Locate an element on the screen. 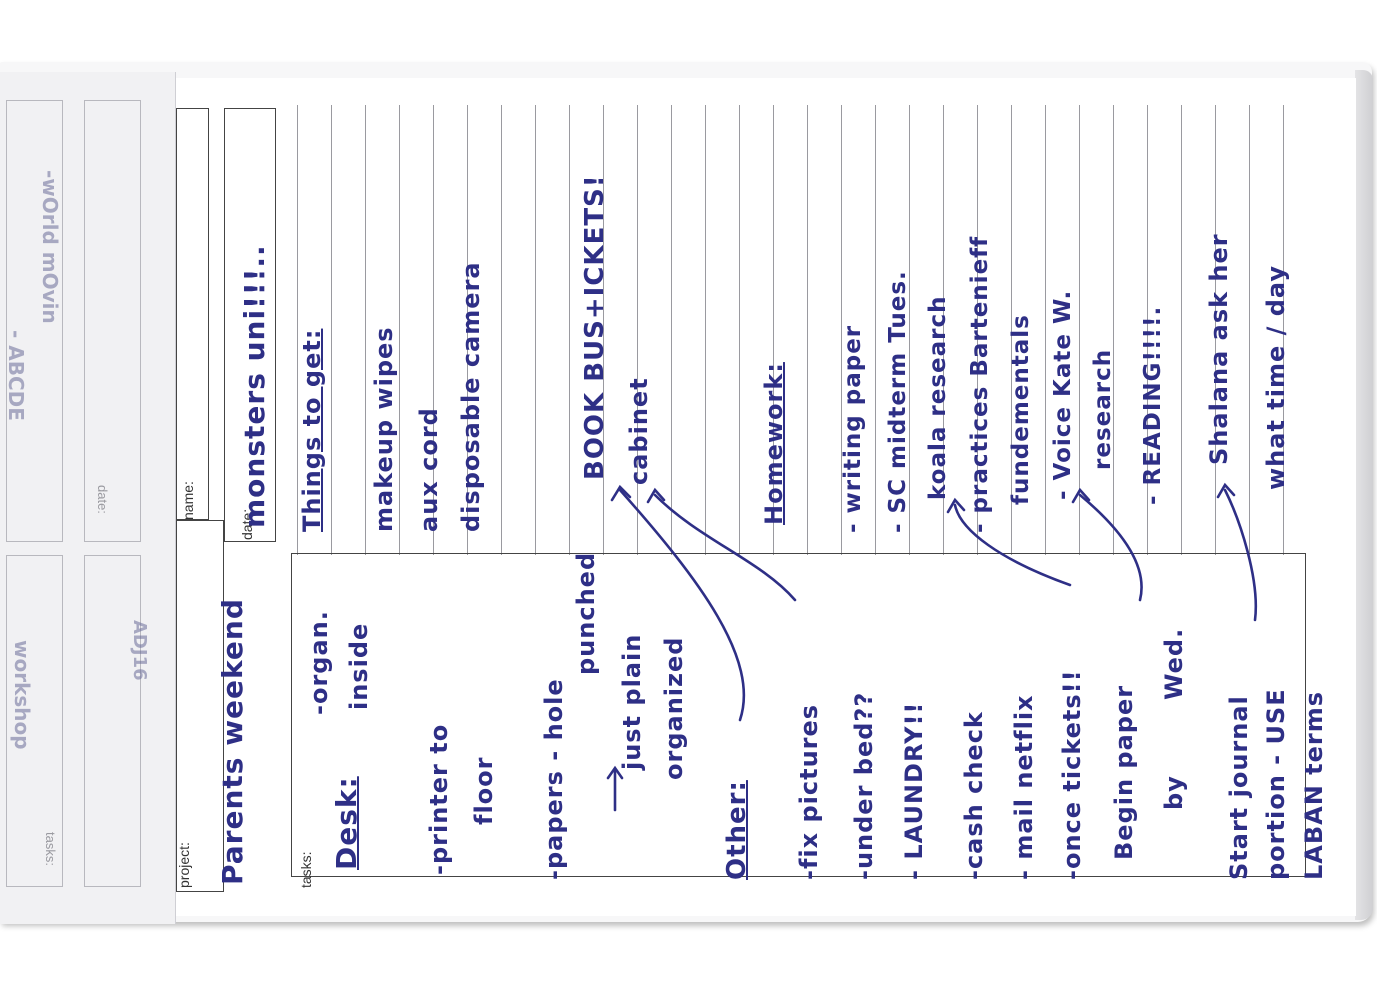 Image resolution: width=1377 pixels, height=996 pixels. arrow-tickets-to-koala is located at coordinates (1012, 545).